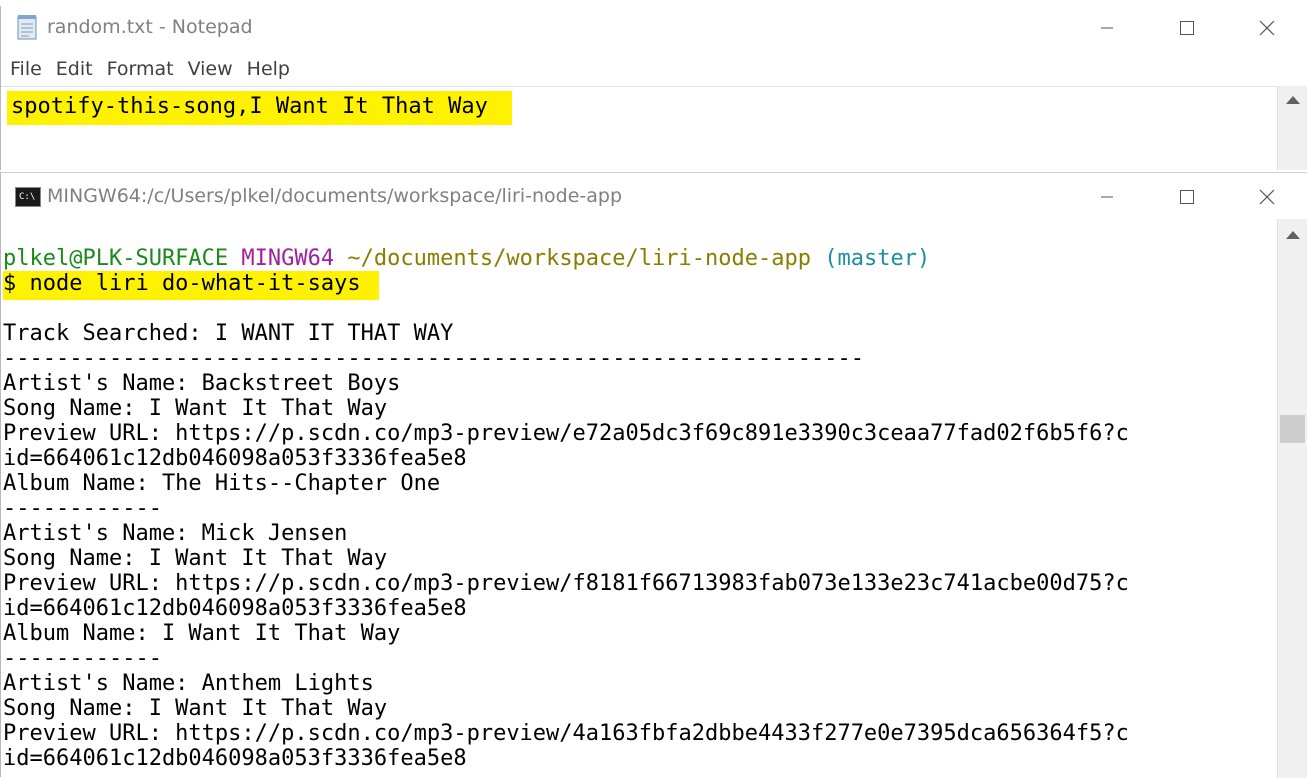 The width and height of the screenshot is (1307, 778). What do you see at coordinates (188, 683) in the screenshot?
I see `output-line: Artist's Name: Anthem Lights` at bounding box center [188, 683].